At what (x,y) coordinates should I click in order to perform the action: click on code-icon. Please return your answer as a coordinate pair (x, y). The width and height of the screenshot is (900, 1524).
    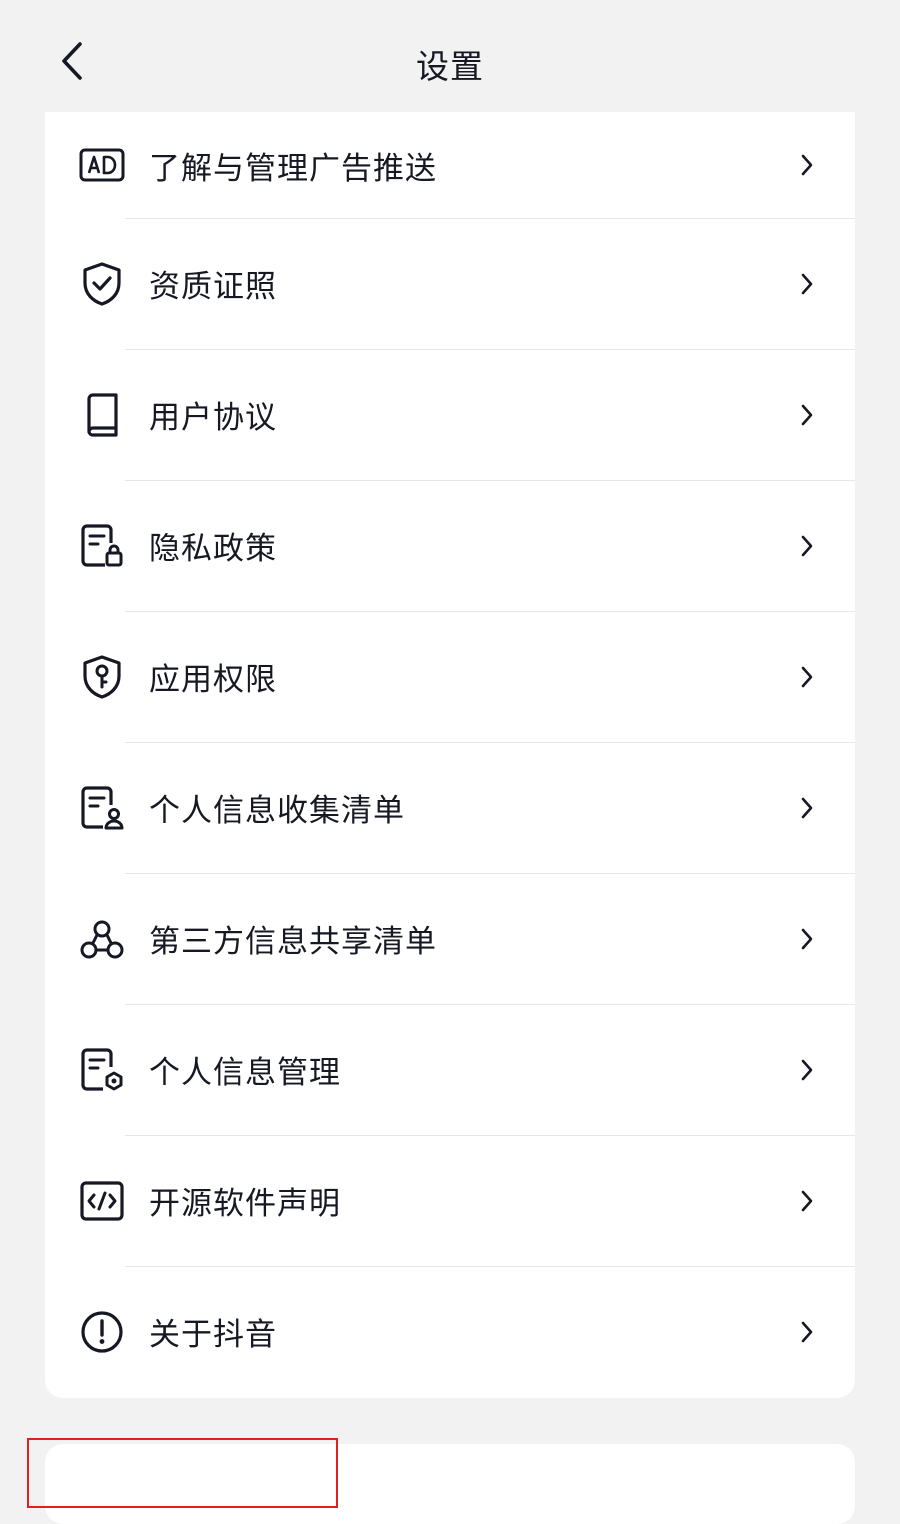
    Looking at the image, I should click on (102, 1201).